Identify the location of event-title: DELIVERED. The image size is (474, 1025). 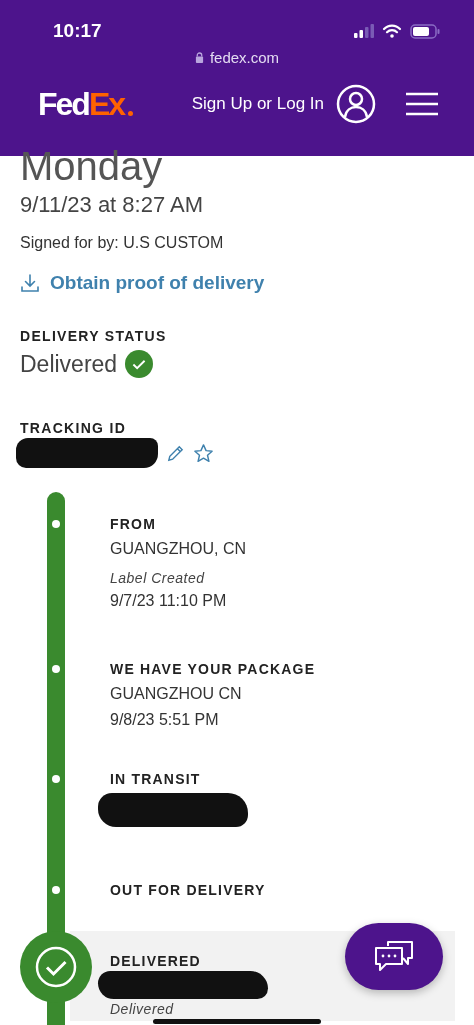
(156, 961).